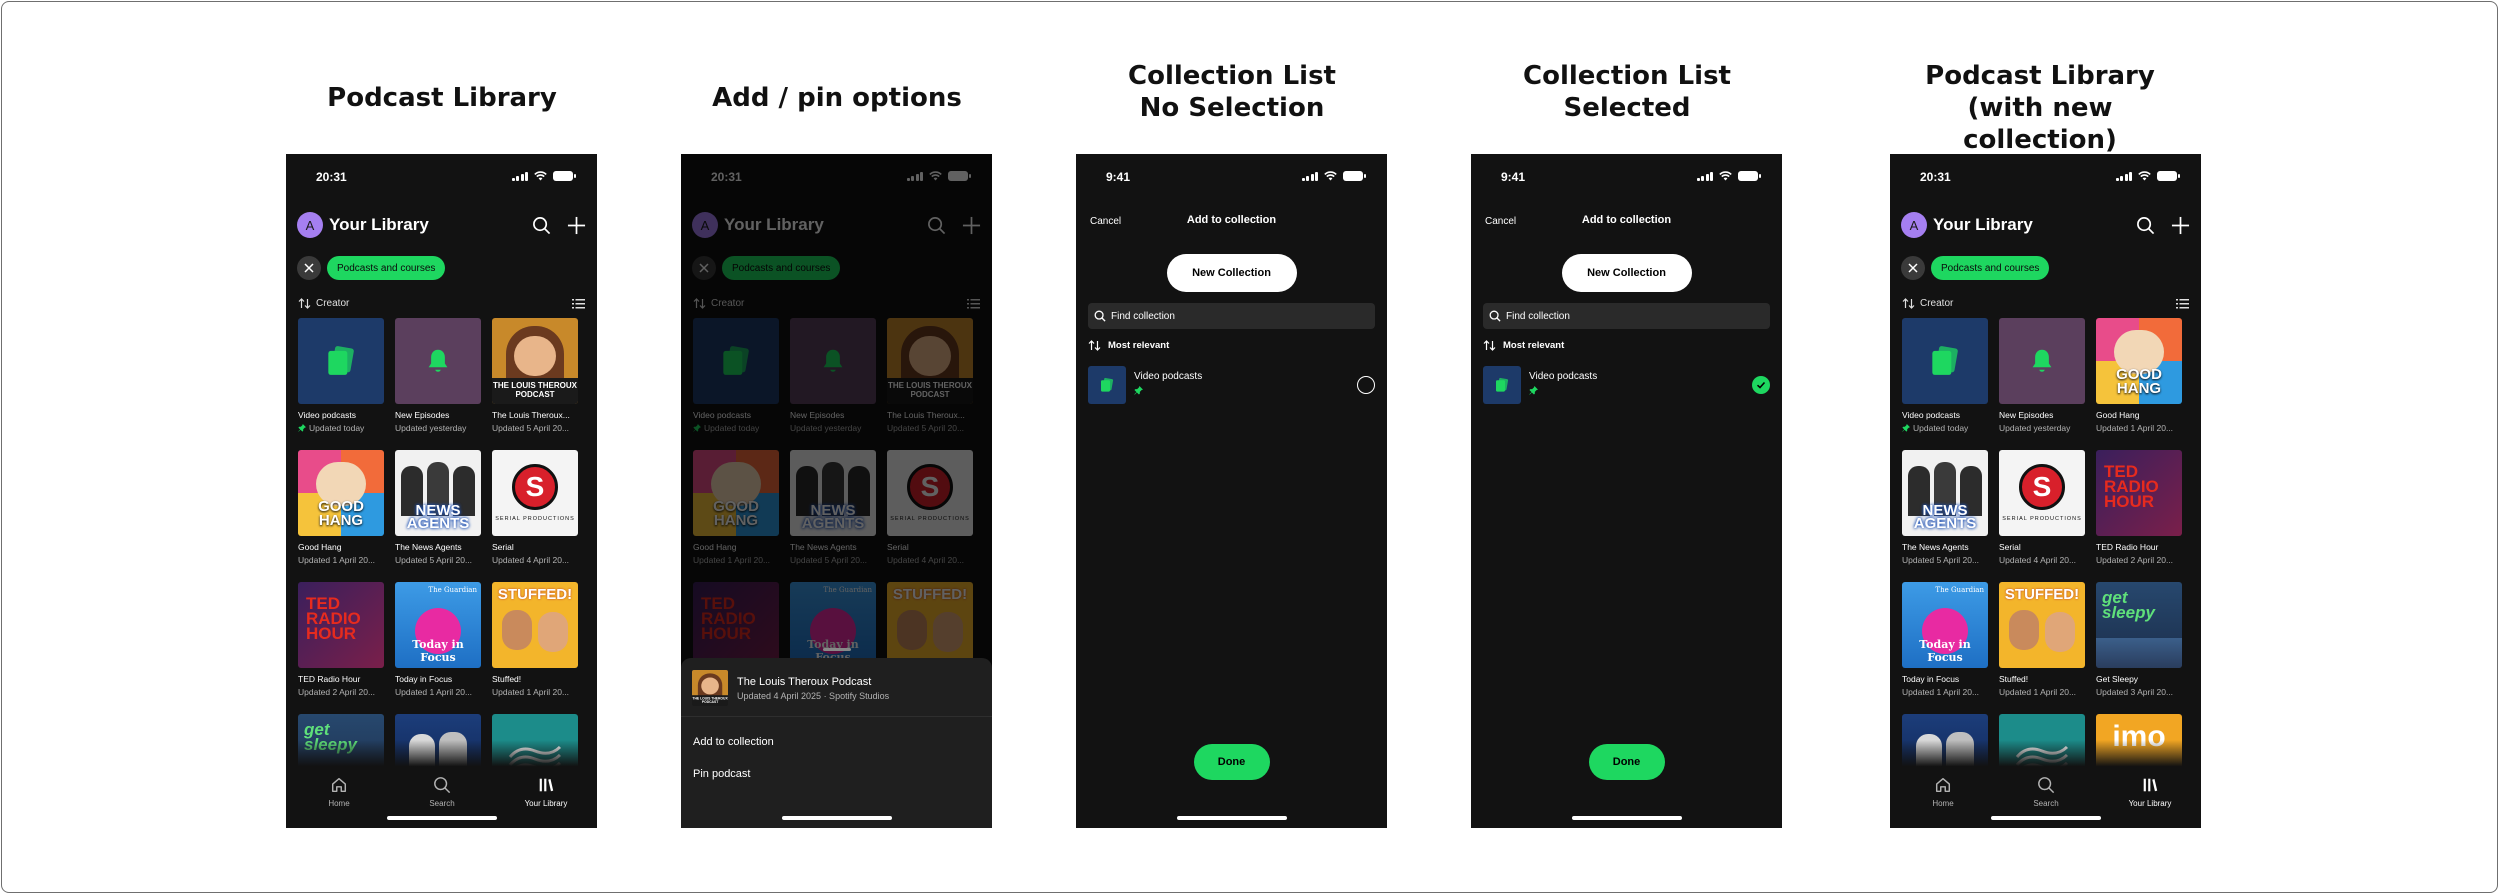  What do you see at coordinates (1309, 176) in the screenshot?
I see `signal-icon` at bounding box center [1309, 176].